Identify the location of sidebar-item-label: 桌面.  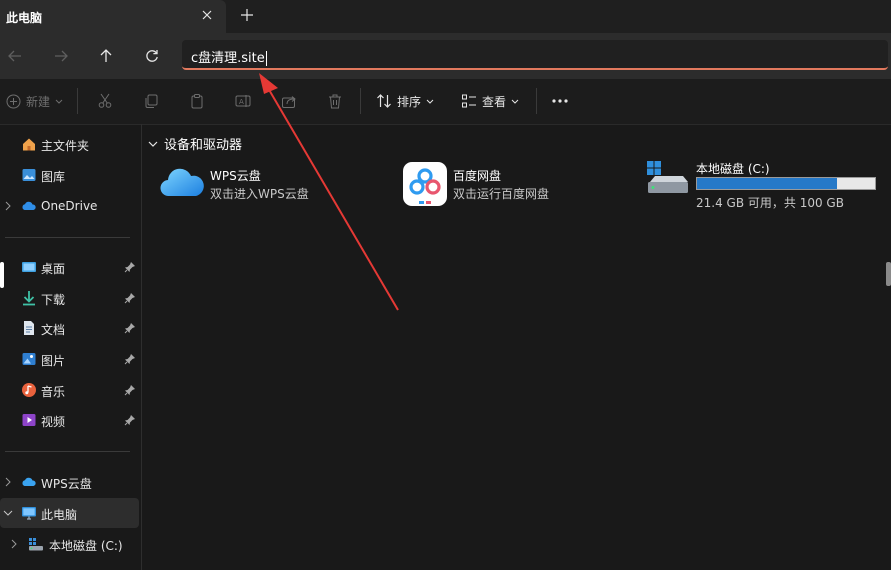
(53, 269).